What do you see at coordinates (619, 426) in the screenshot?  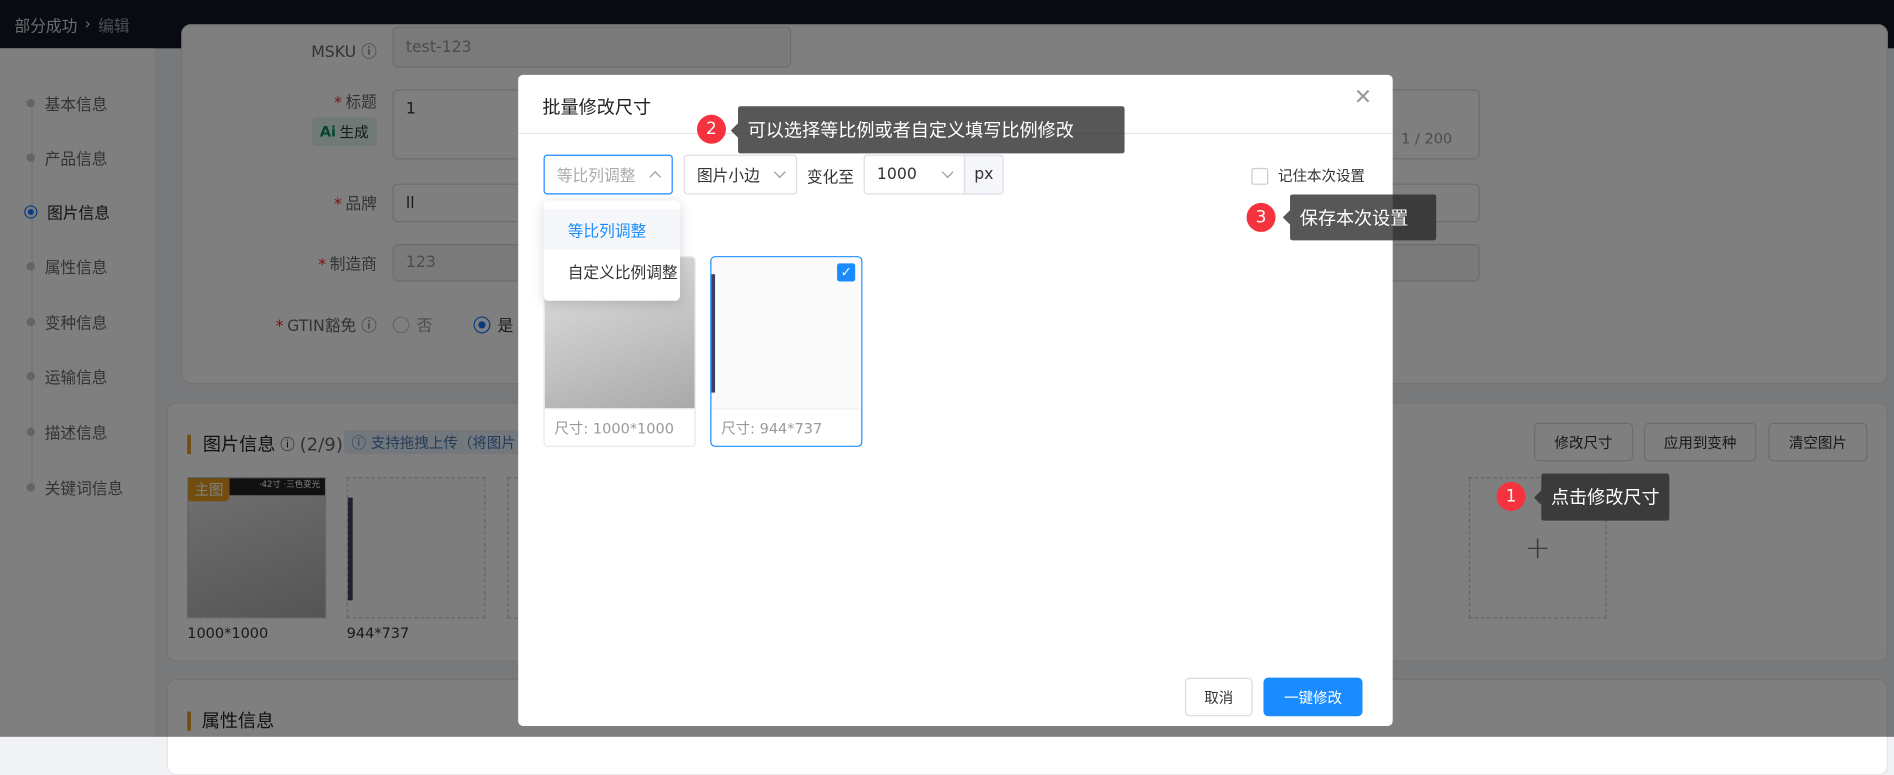 I see `image-caption: 尺寸: 1000*1000` at bounding box center [619, 426].